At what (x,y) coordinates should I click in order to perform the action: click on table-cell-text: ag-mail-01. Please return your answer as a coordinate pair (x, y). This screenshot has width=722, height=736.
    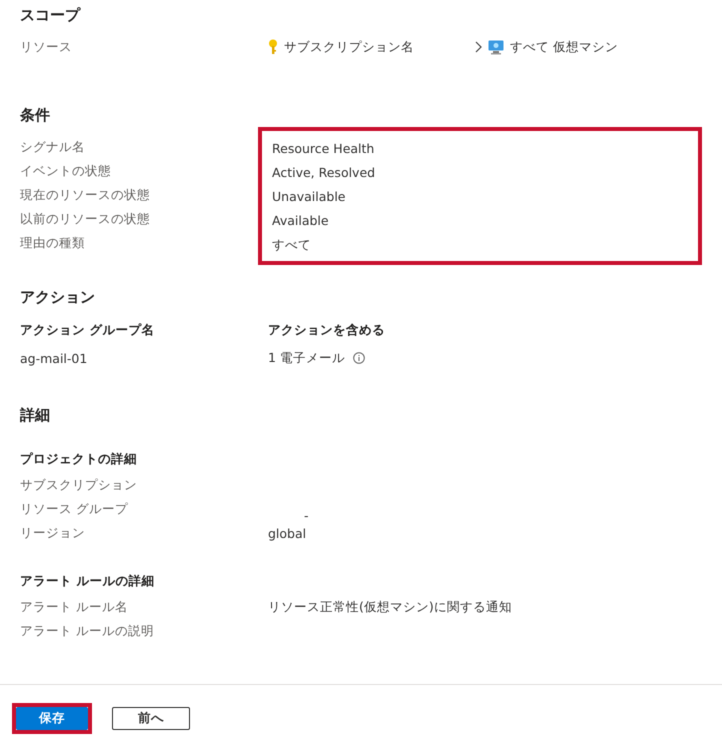
    Looking at the image, I should click on (54, 358).